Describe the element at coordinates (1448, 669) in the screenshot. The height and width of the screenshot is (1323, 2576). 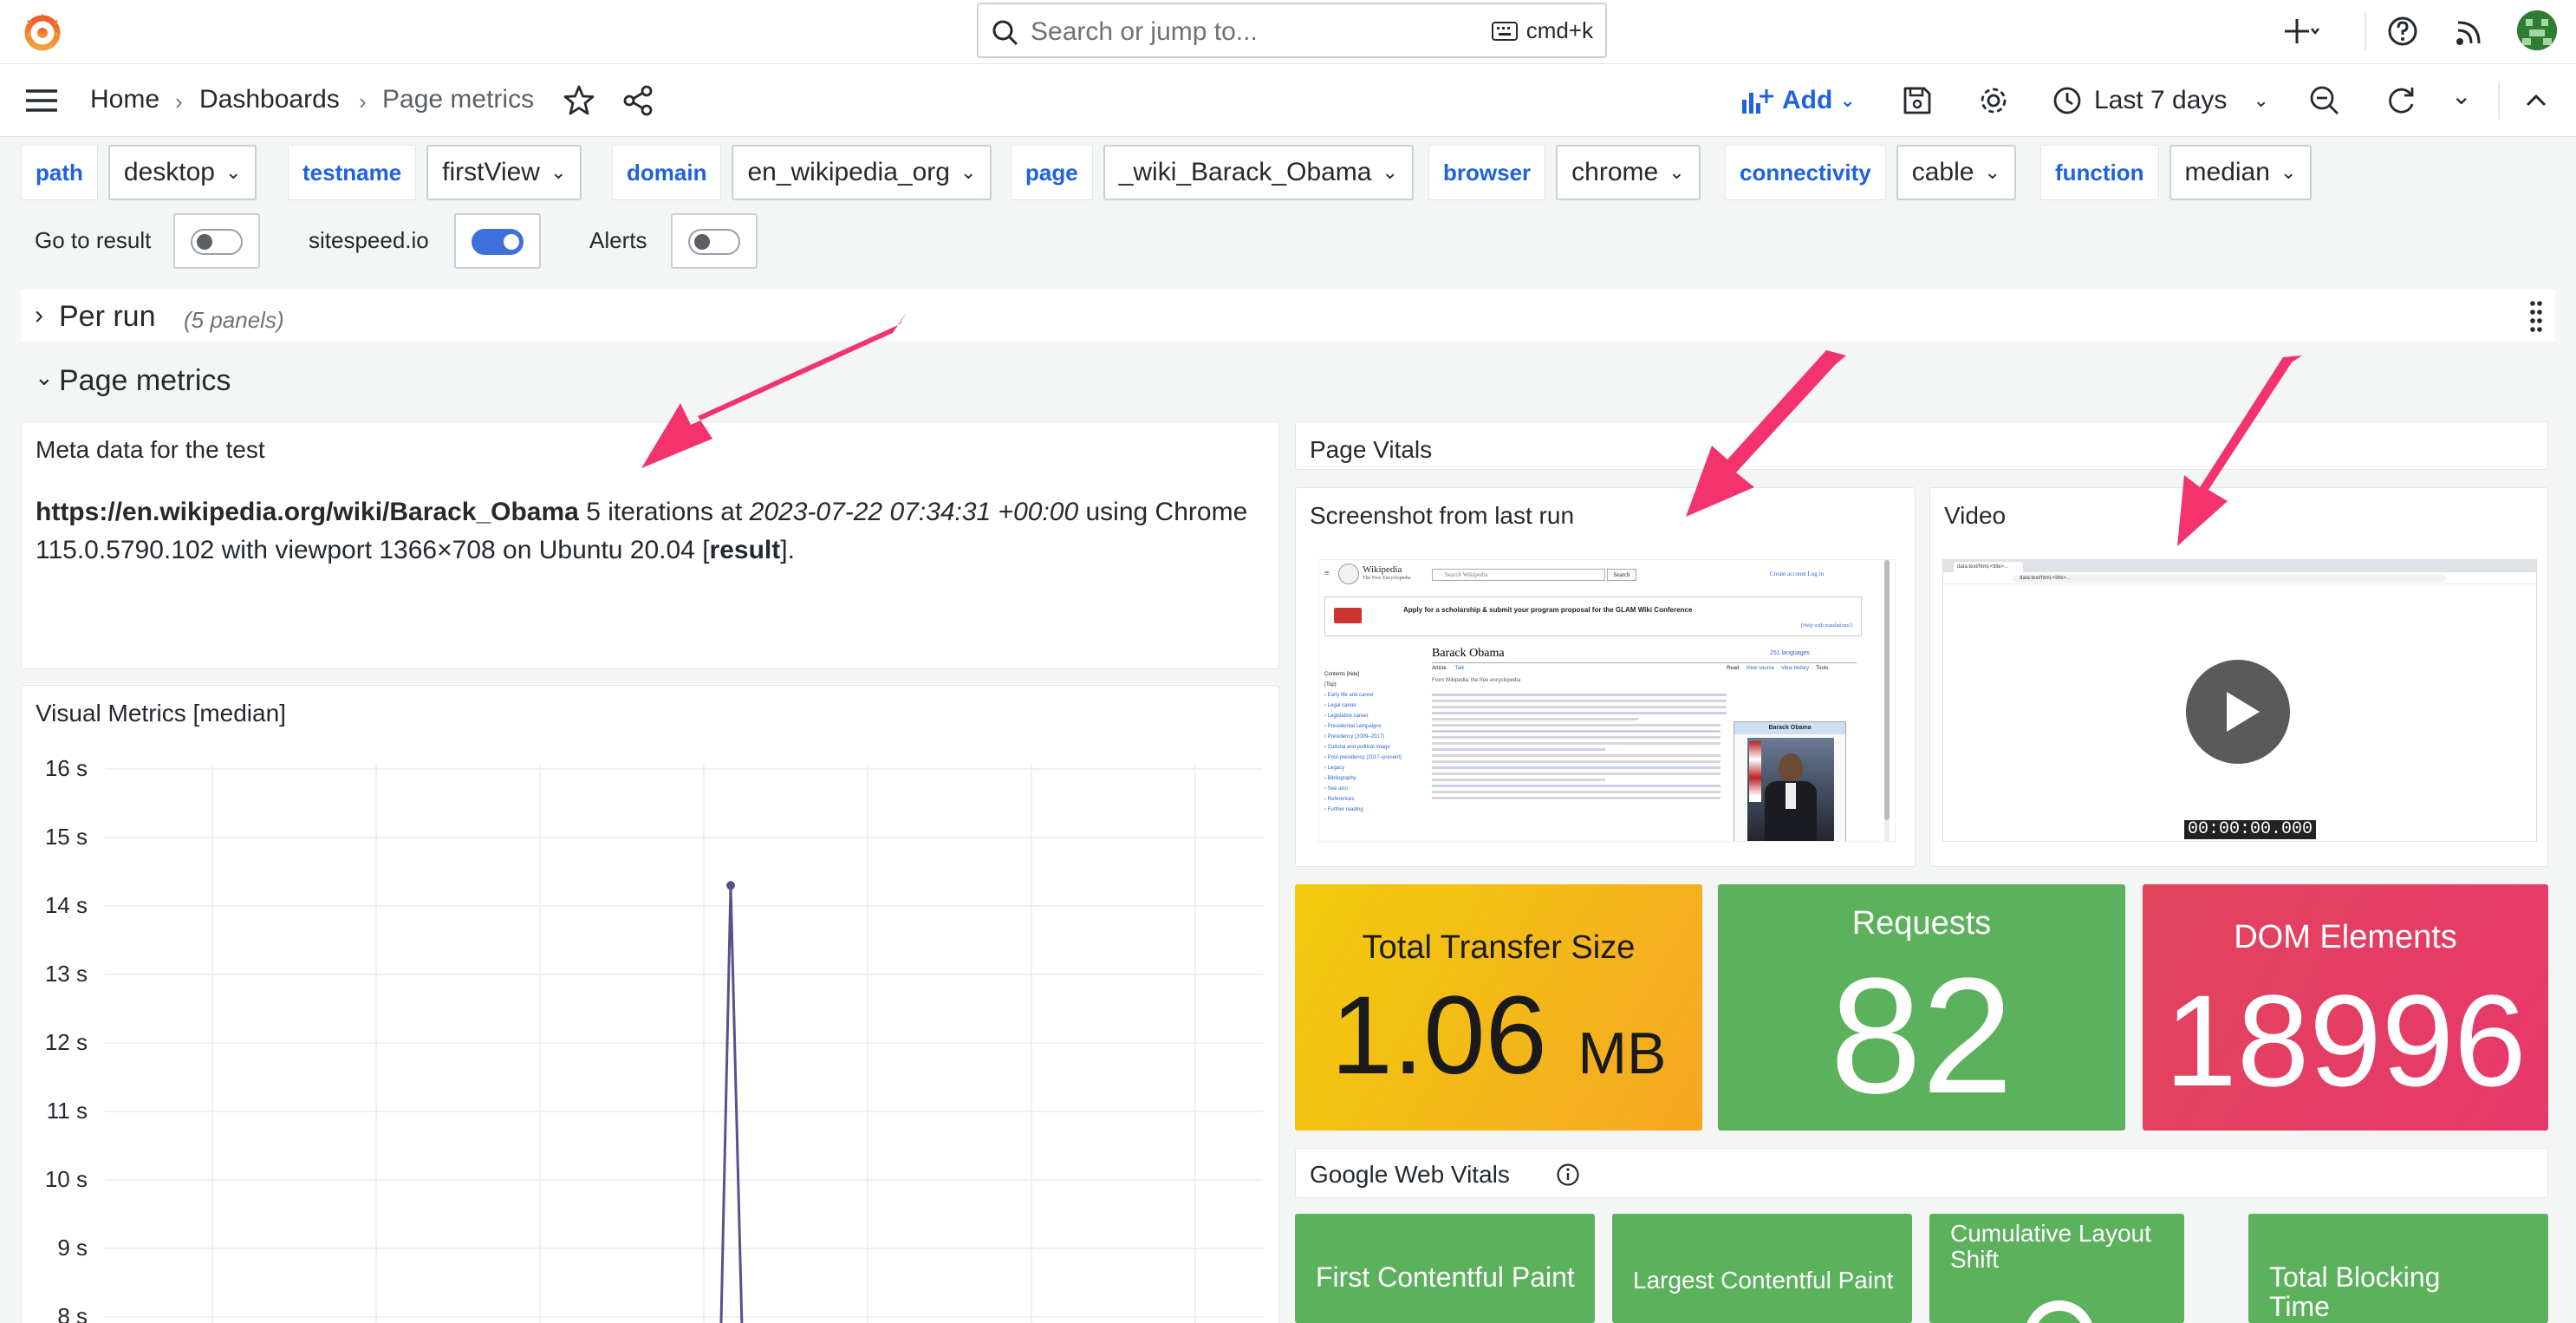
I see `wiki-tabs: Article Talk` at that location.